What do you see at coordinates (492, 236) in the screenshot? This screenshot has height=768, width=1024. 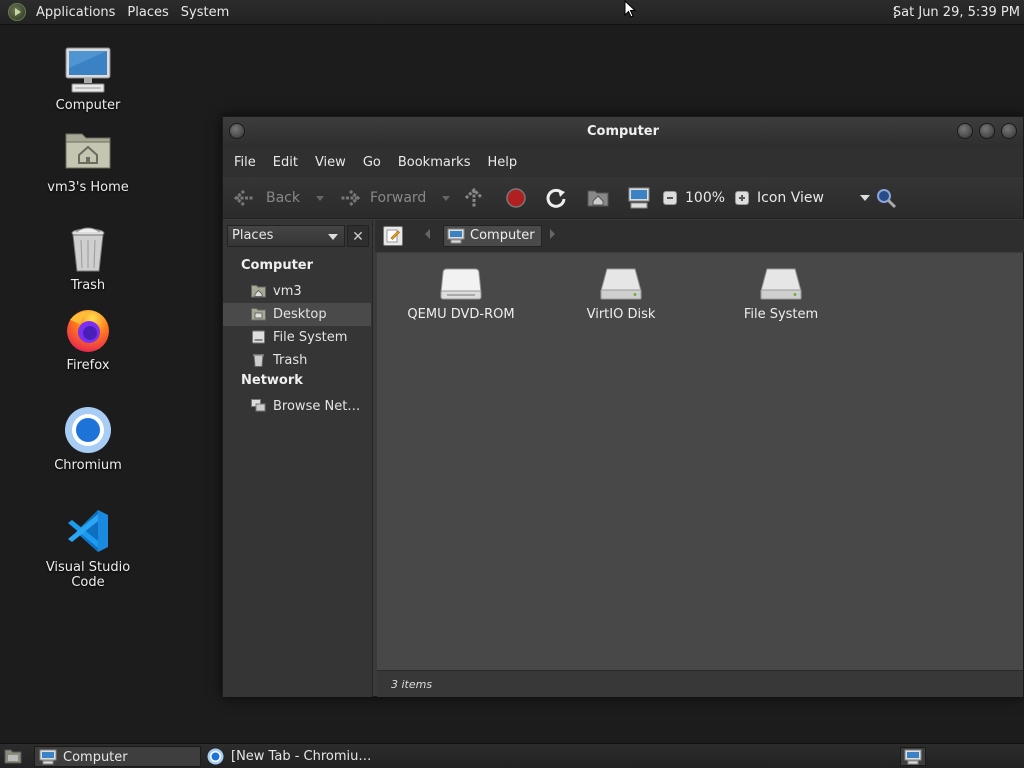 I see `path-segment-computer: Computer` at bounding box center [492, 236].